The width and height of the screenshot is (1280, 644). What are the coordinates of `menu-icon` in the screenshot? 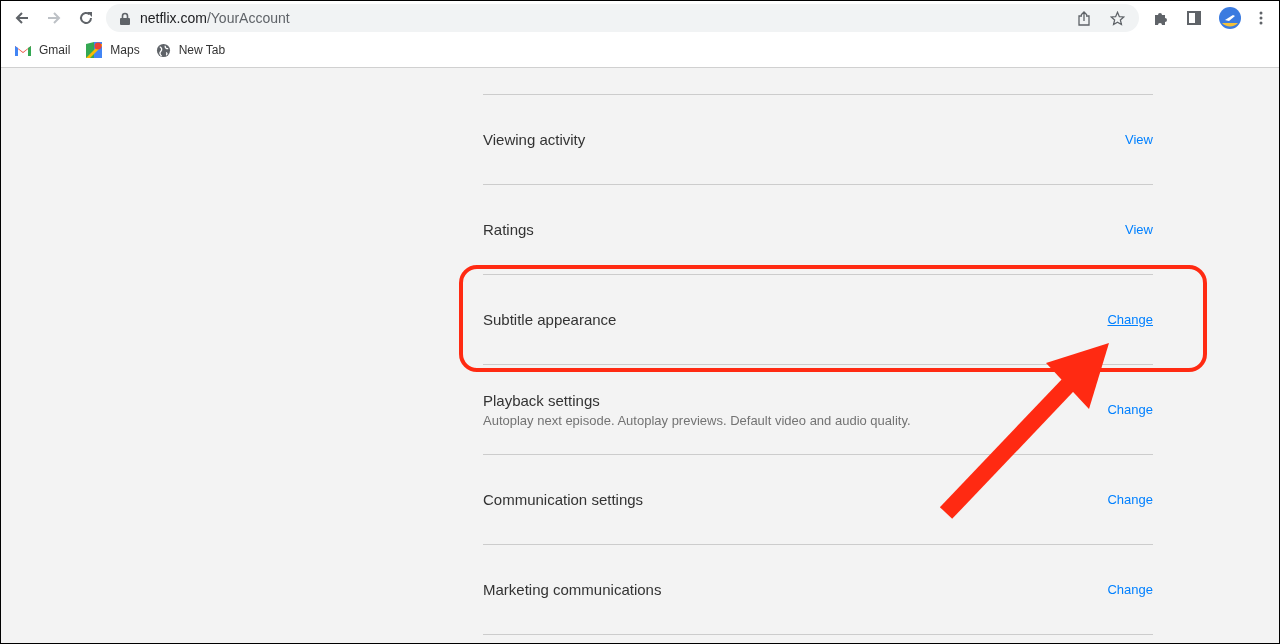 It's located at (1261, 18).